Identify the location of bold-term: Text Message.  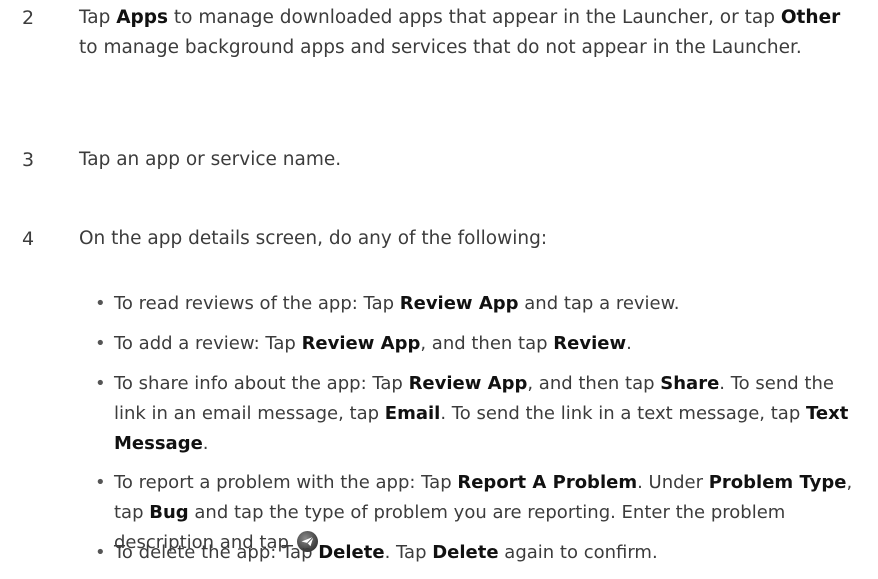
(481, 428).